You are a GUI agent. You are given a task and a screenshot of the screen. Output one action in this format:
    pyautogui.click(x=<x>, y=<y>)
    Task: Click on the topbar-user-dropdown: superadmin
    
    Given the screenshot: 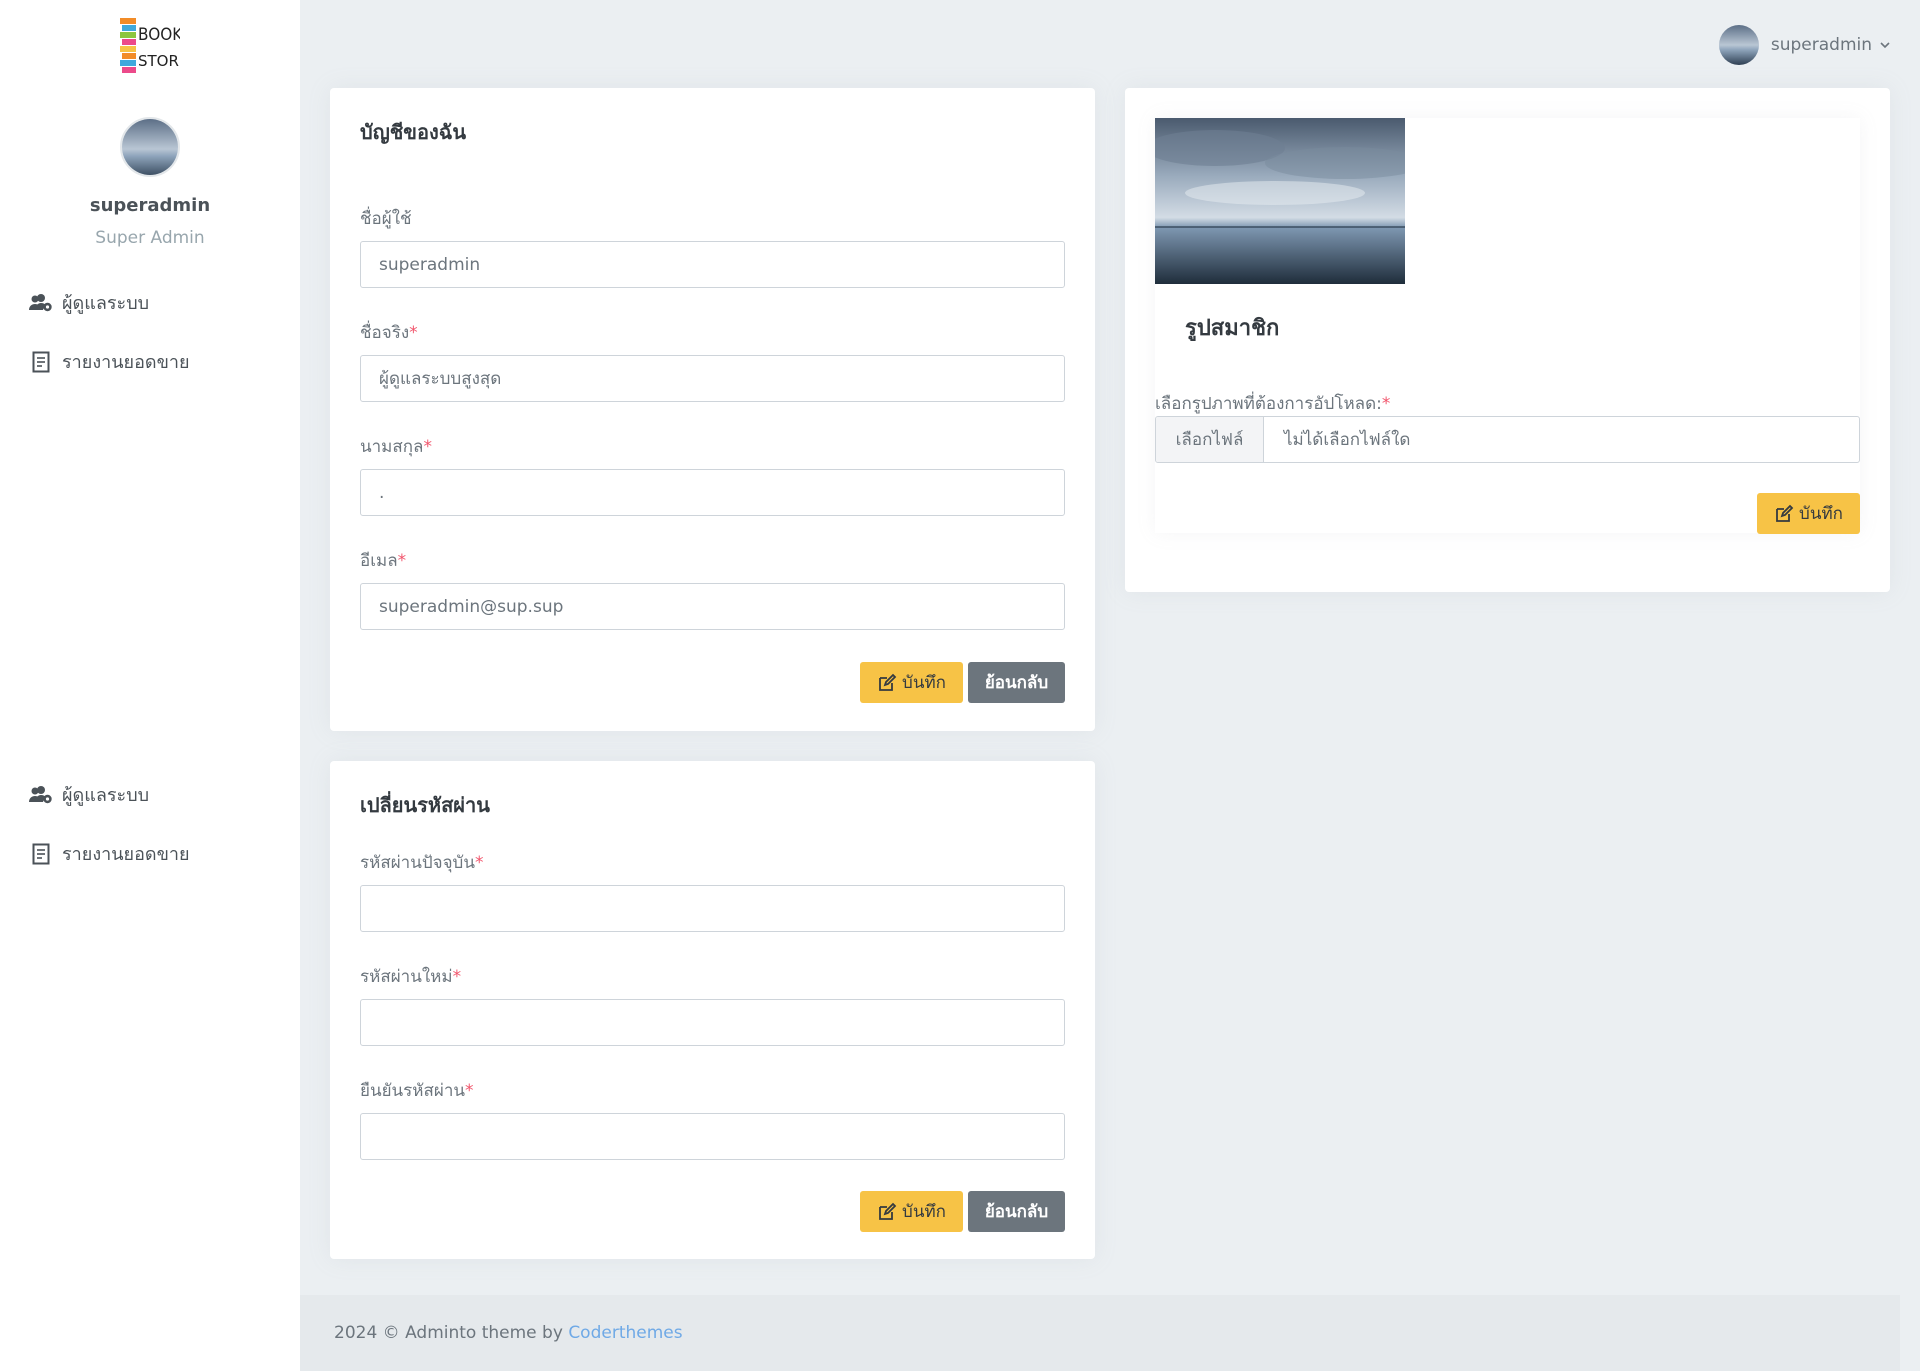 What is the action you would take?
    pyautogui.click(x=1804, y=45)
    